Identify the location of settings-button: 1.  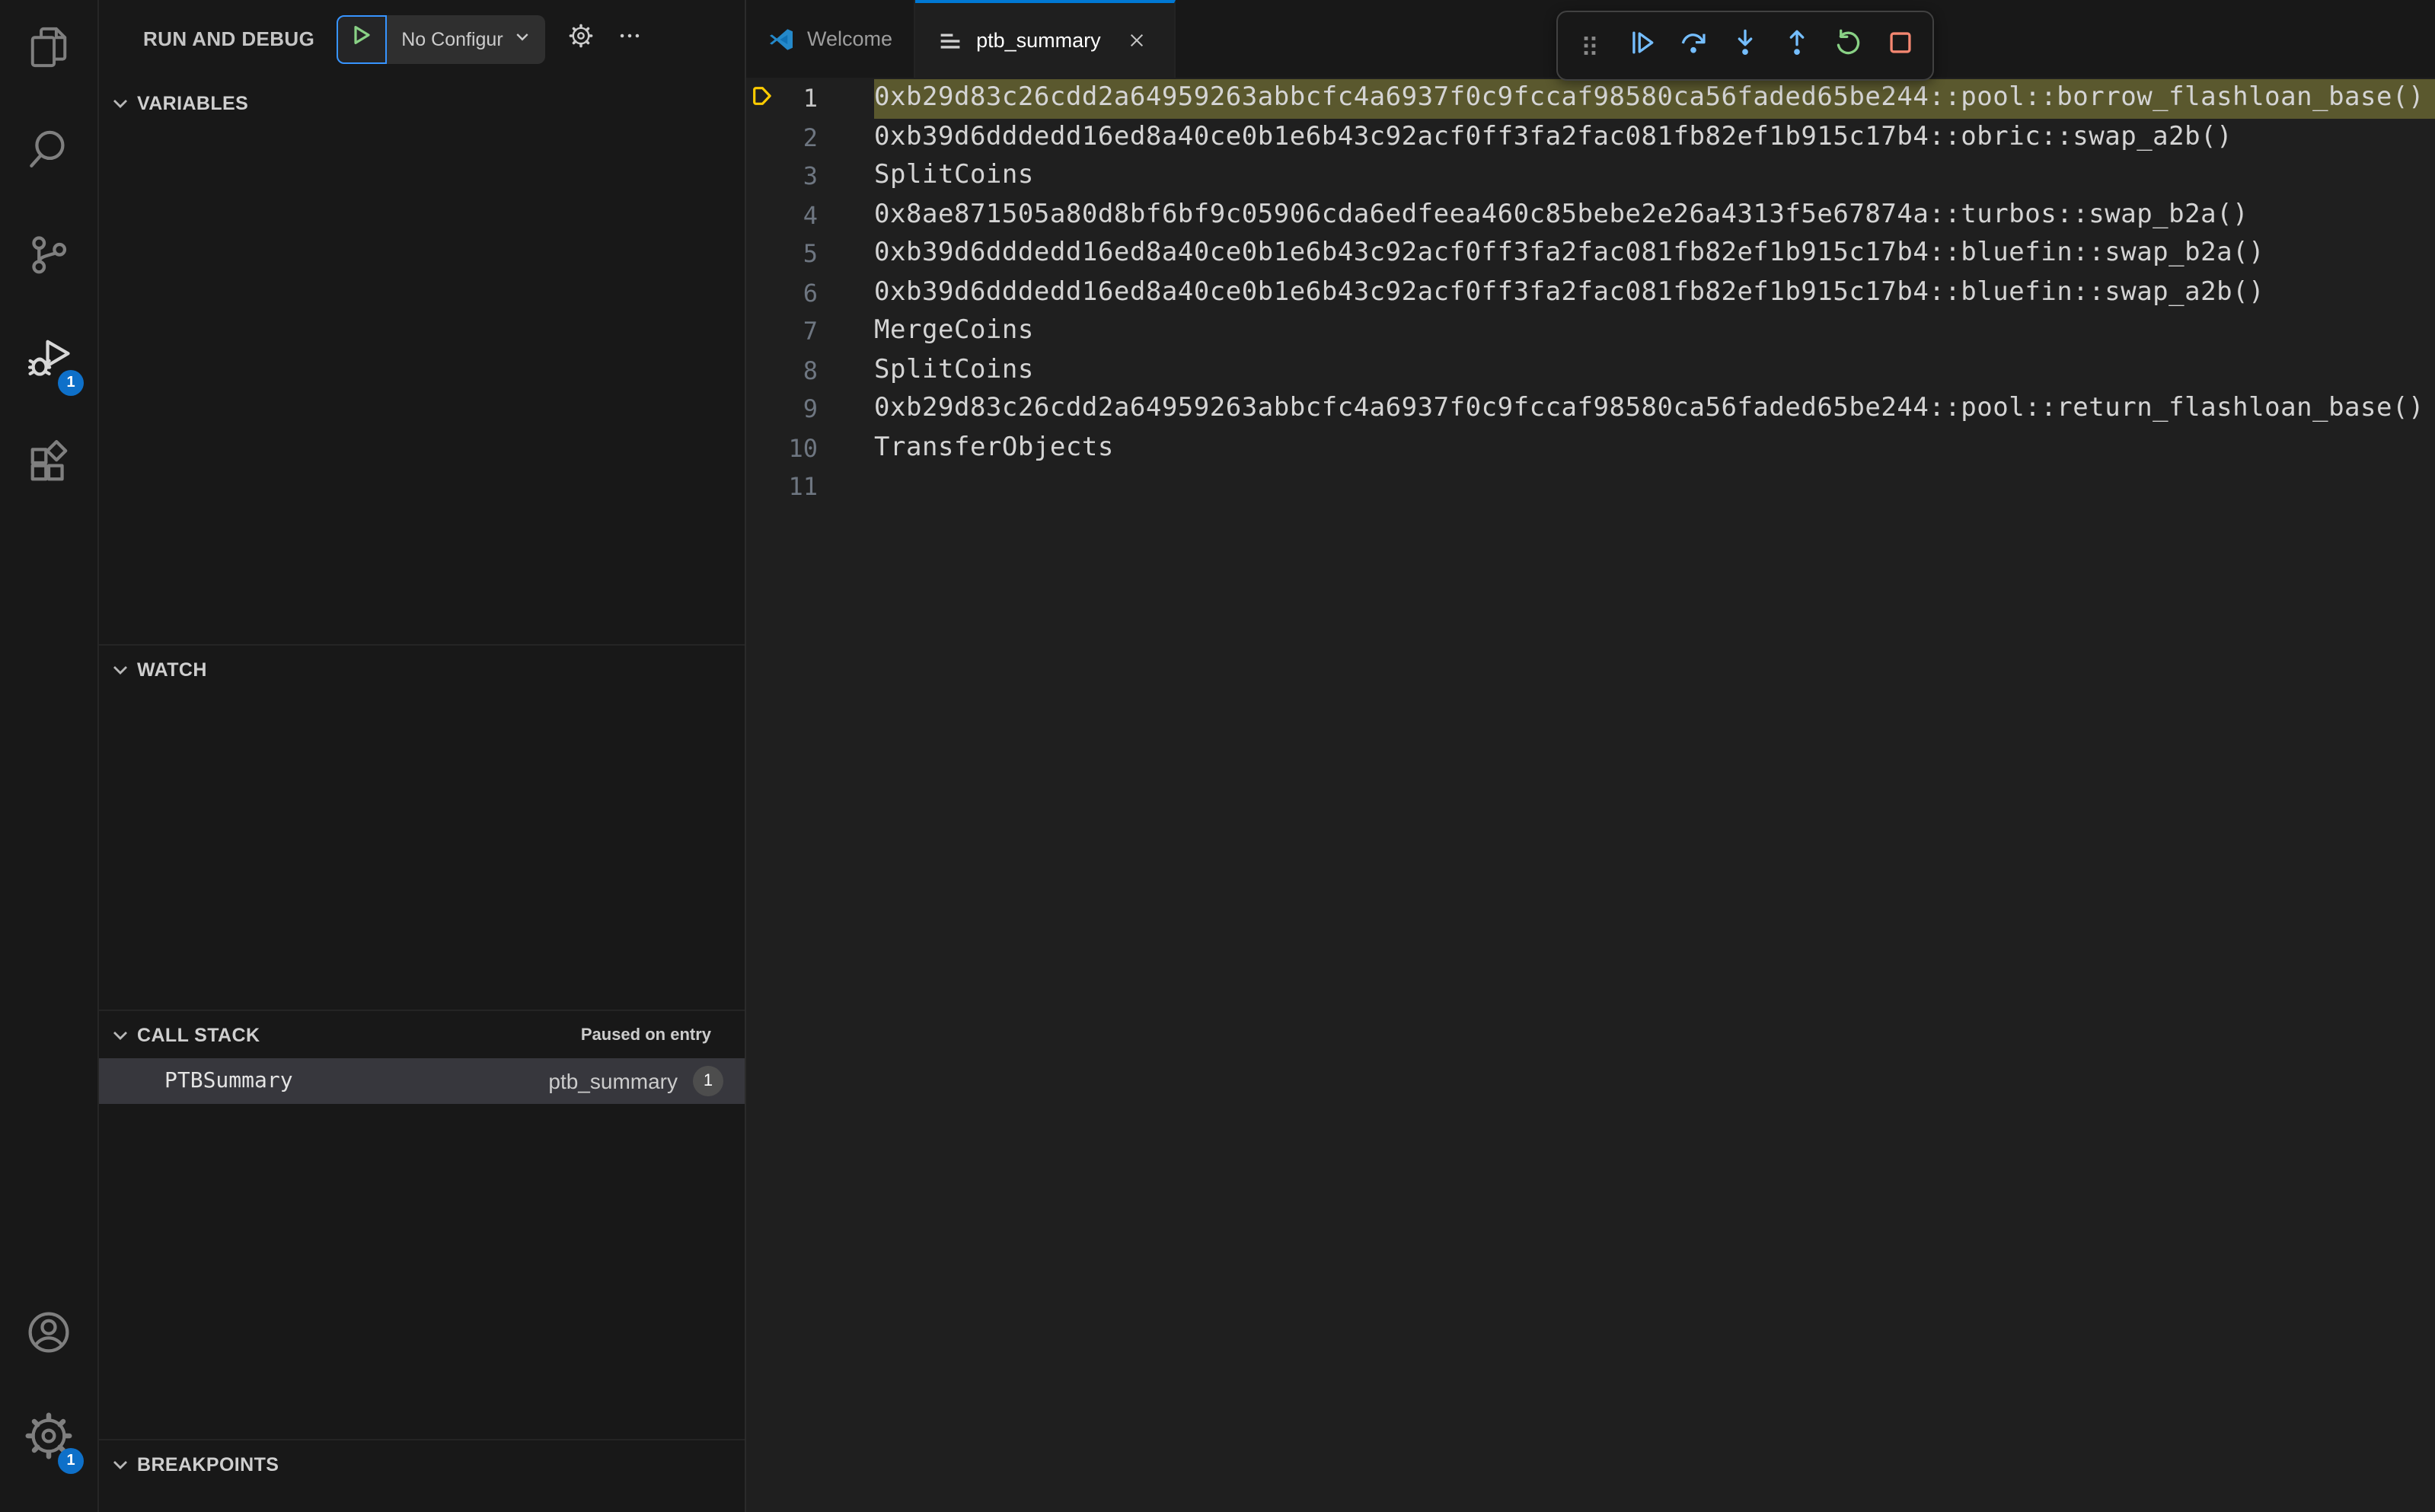
(48, 1438).